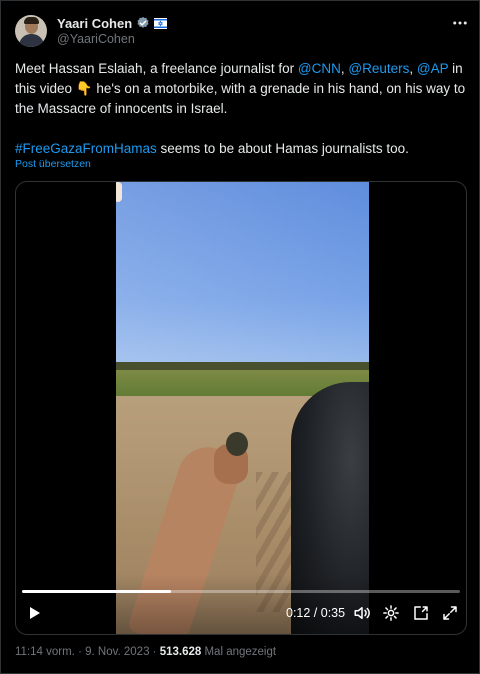  Describe the element at coordinates (241, 591) in the screenshot. I see `video-progress-bar` at that location.